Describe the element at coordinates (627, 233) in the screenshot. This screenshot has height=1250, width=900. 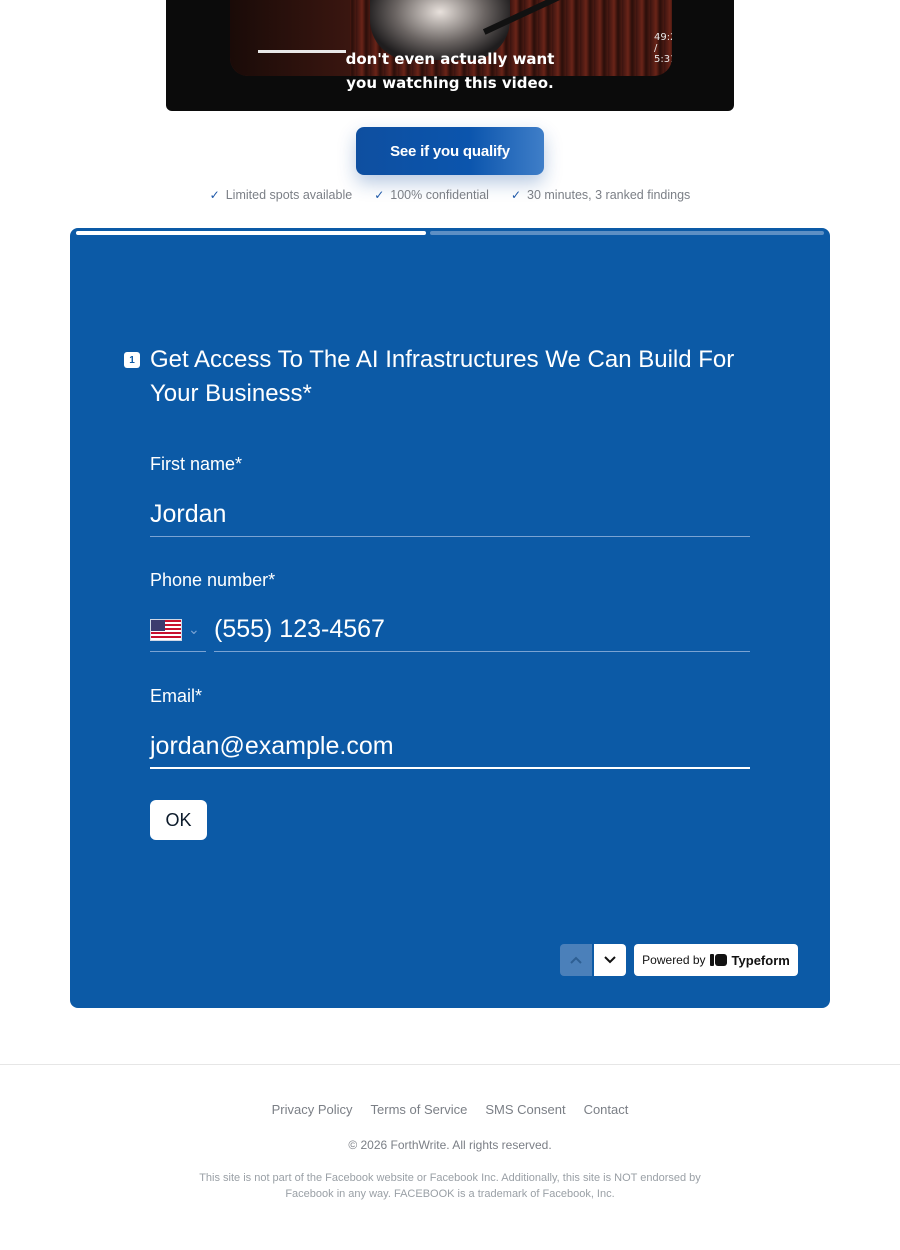
I see `progress-remaining` at that location.